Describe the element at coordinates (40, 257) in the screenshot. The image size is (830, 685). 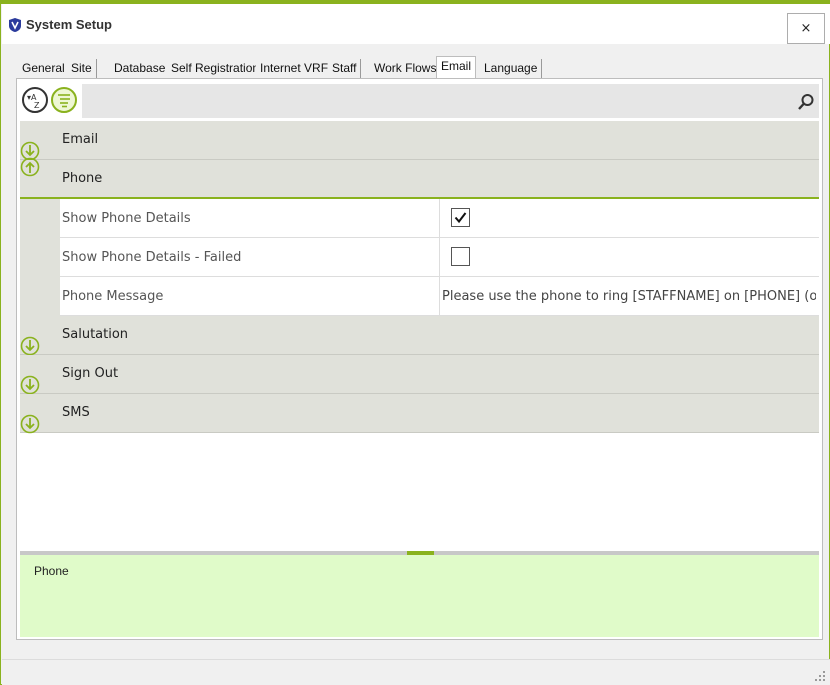
I see `category-gutter` at that location.